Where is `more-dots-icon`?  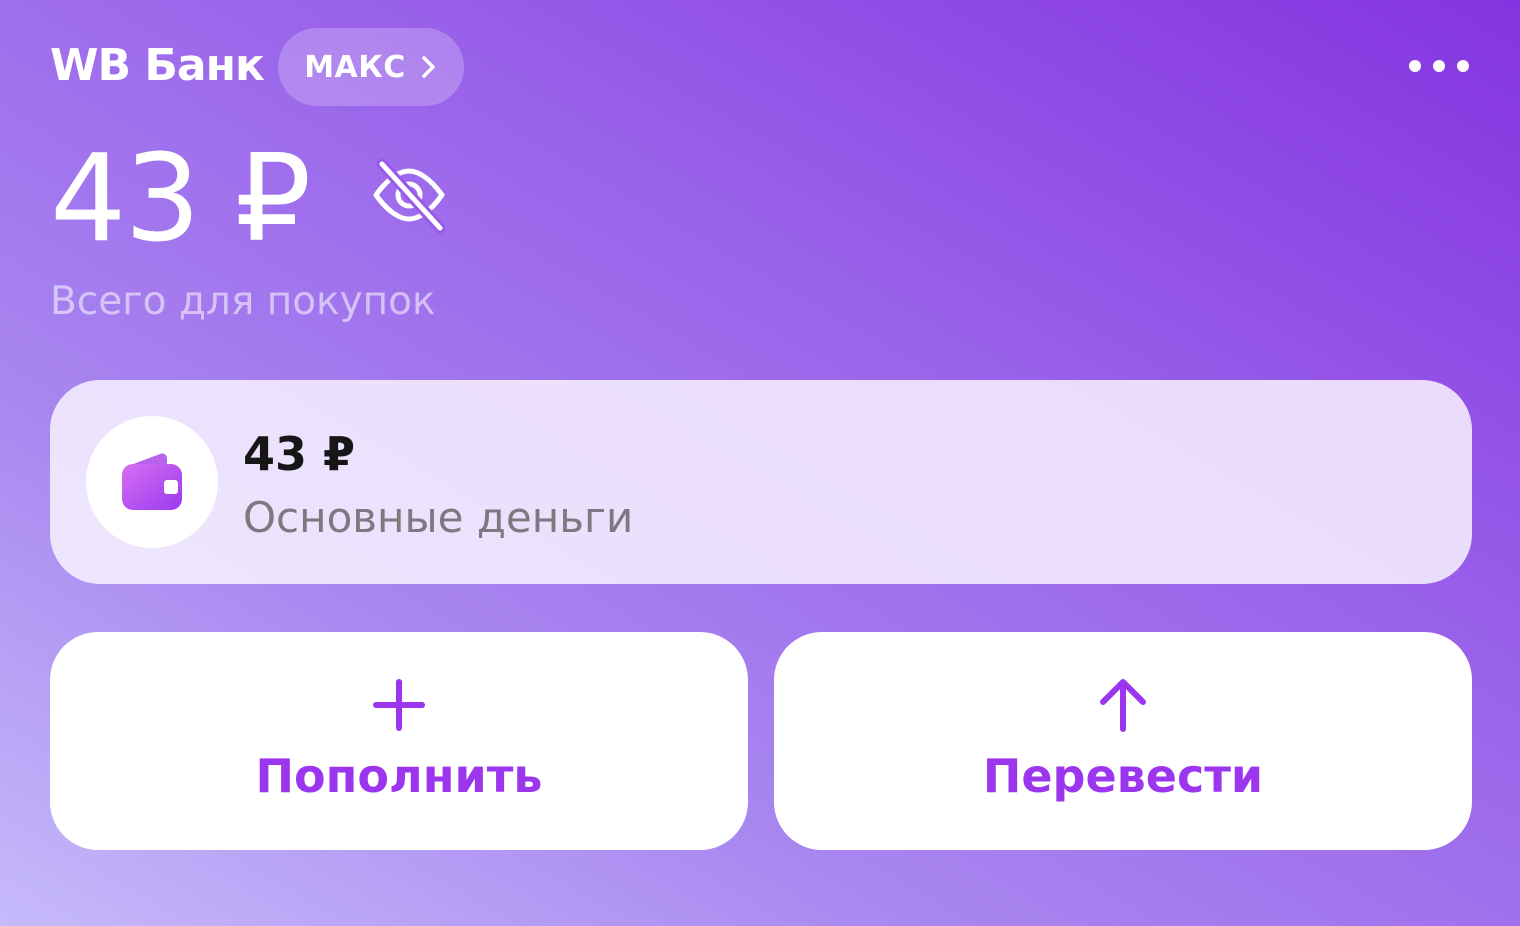
more-dots-icon is located at coordinates (1439, 66).